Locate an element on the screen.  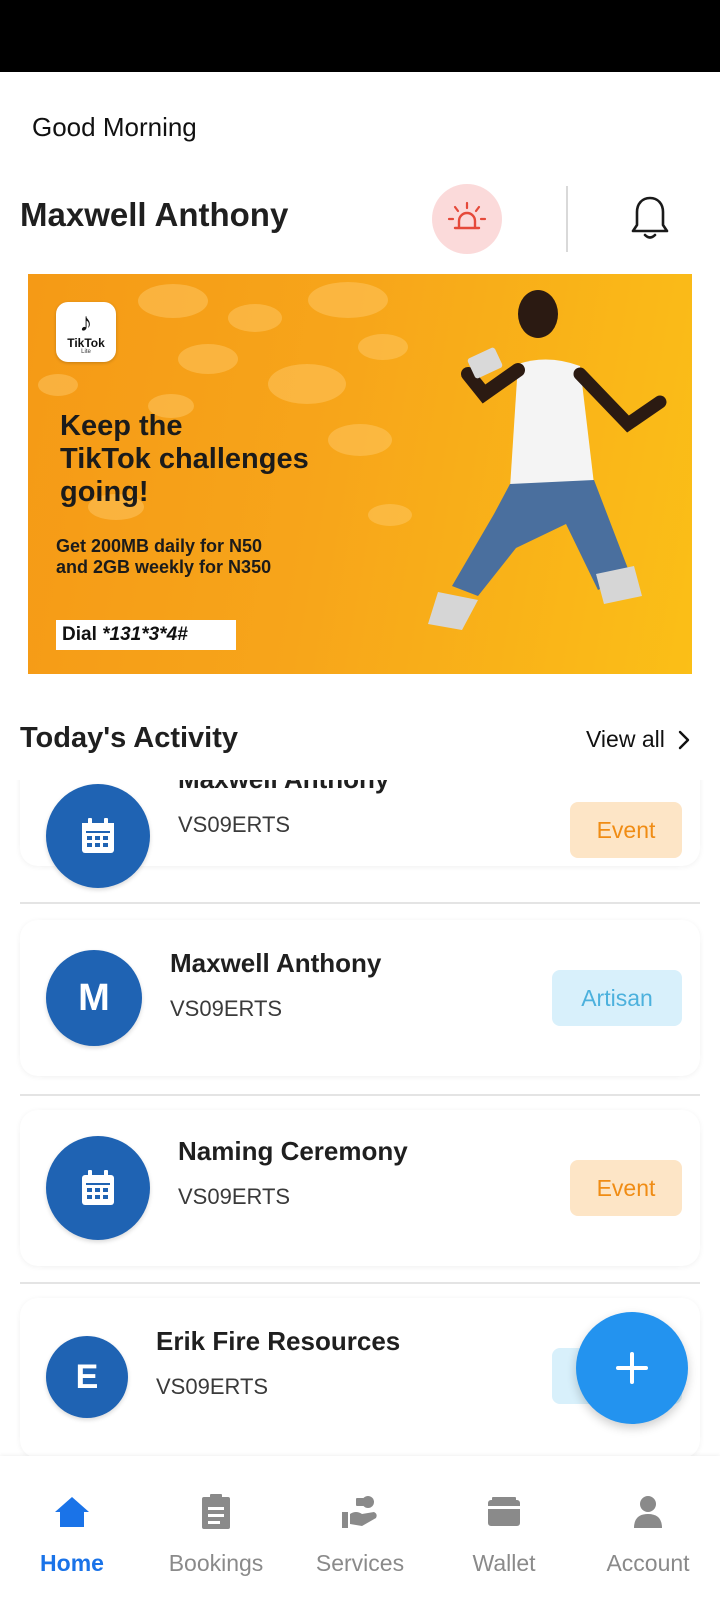
emergency-alarm-button is located at coordinates (467, 219).